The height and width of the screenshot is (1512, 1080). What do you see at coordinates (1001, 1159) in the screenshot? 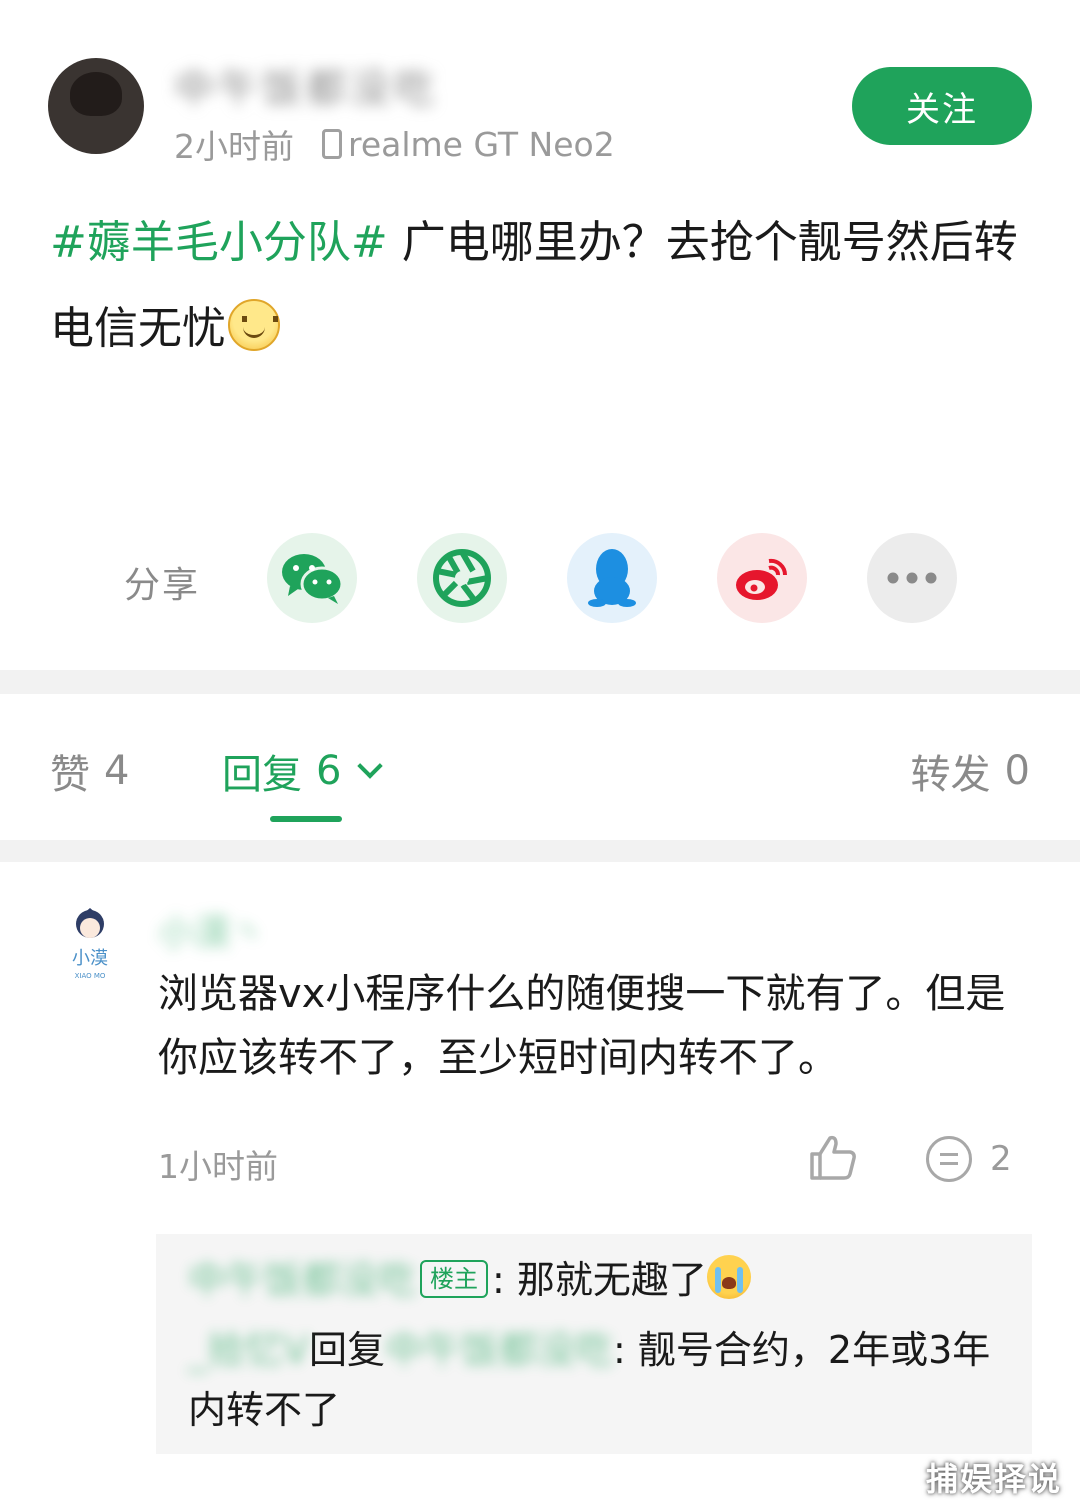
I see `comment-reply-count: 2` at bounding box center [1001, 1159].